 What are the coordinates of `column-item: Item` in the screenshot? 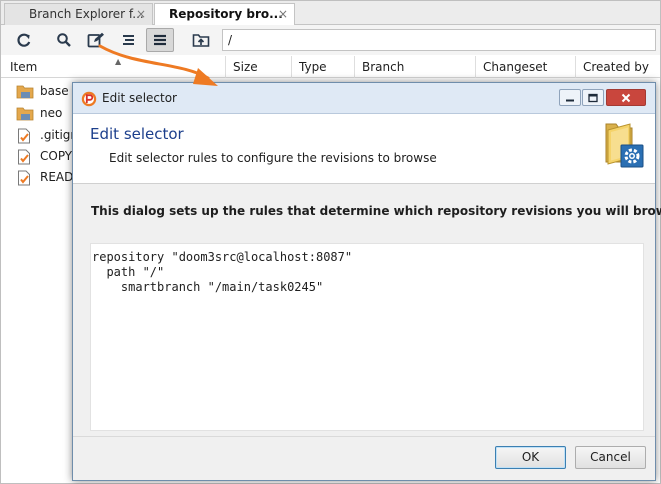 It's located at (113, 67).